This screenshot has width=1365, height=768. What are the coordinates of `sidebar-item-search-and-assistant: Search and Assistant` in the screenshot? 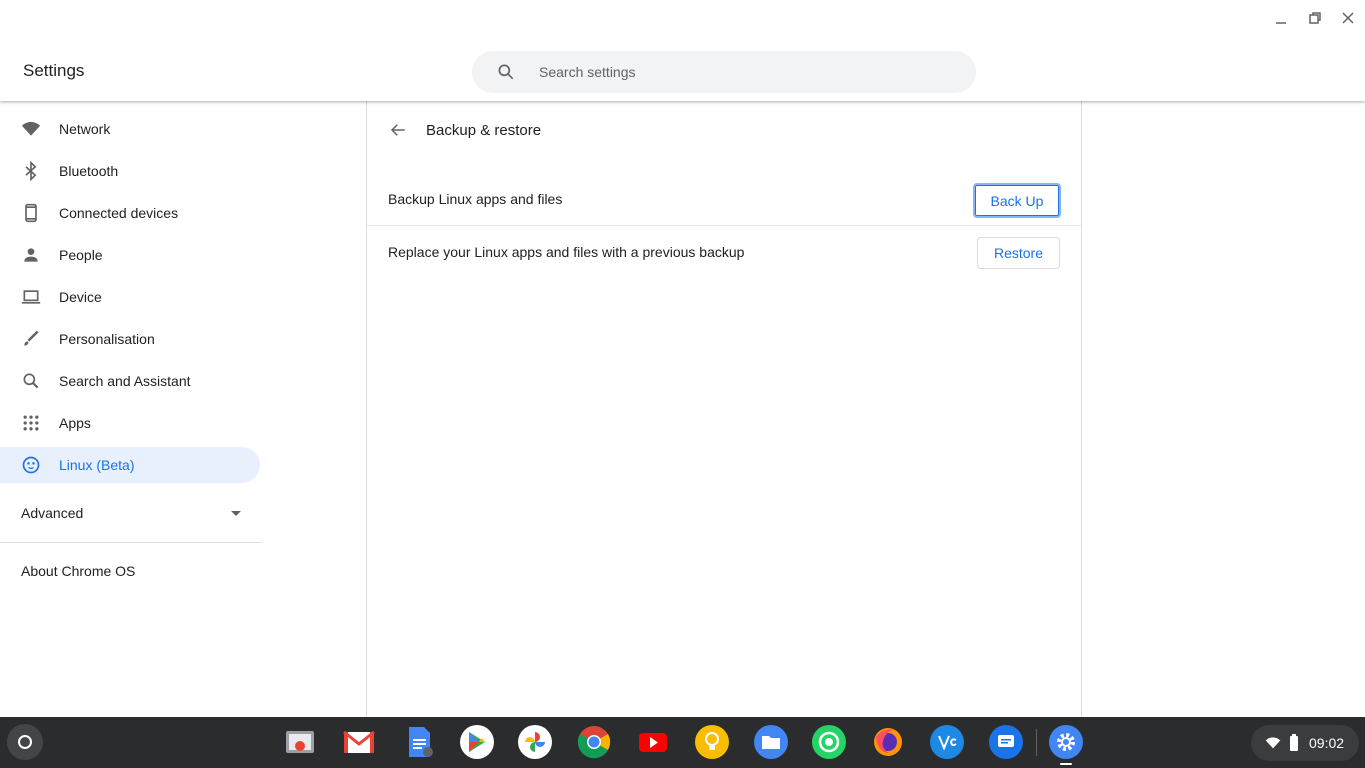 It's located at (130, 381).